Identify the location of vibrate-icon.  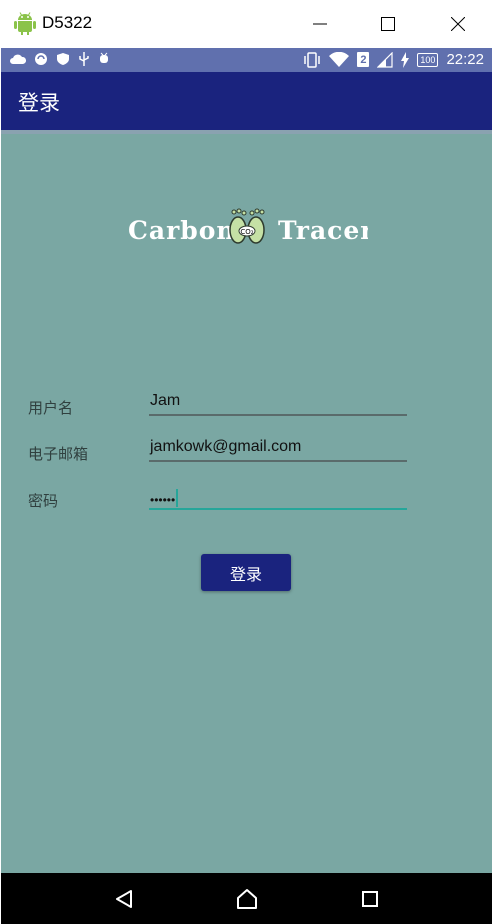
(312, 59).